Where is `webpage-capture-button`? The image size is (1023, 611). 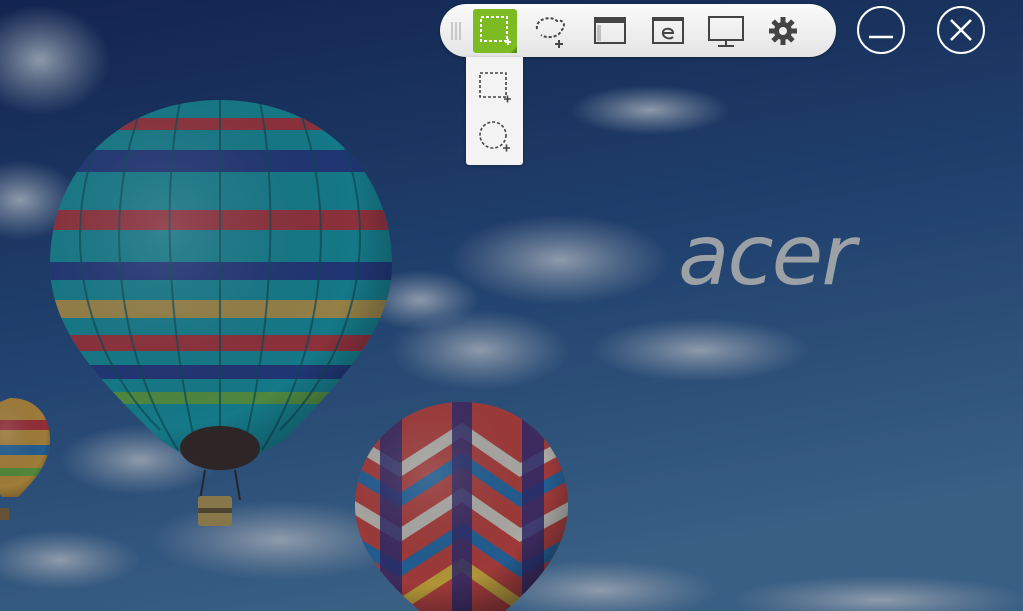
webpage-capture-button is located at coordinates (668, 31).